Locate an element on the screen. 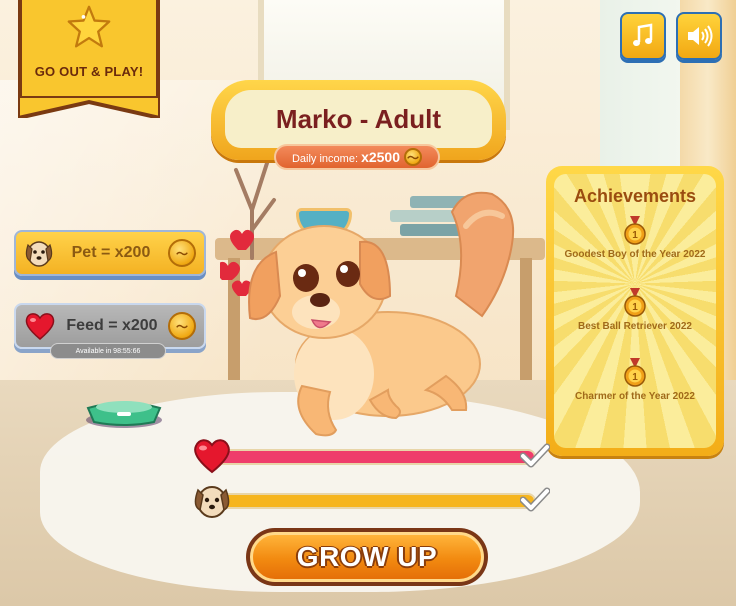  pet-name-title: Marko - Adult is located at coordinates (358, 118).